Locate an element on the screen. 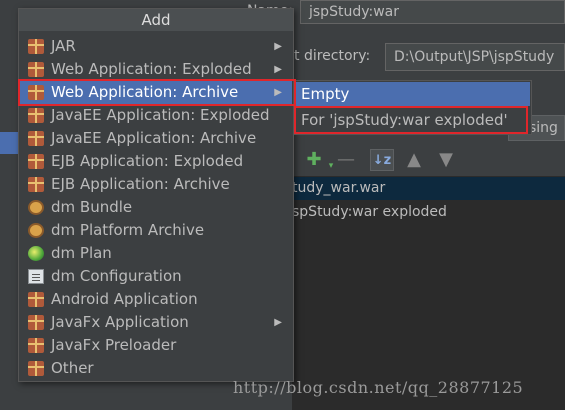 This screenshot has height=410, width=565. left-panel-selected-row is located at coordinates (10, 143).